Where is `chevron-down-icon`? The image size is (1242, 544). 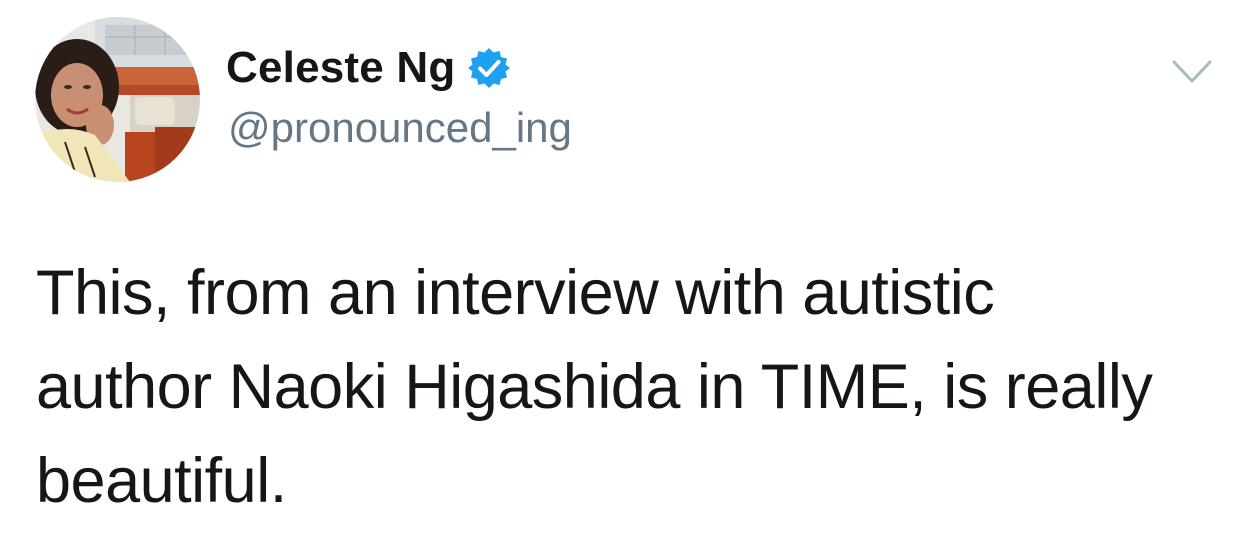 chevron-down-icon is located at coordinates (1192, 72).